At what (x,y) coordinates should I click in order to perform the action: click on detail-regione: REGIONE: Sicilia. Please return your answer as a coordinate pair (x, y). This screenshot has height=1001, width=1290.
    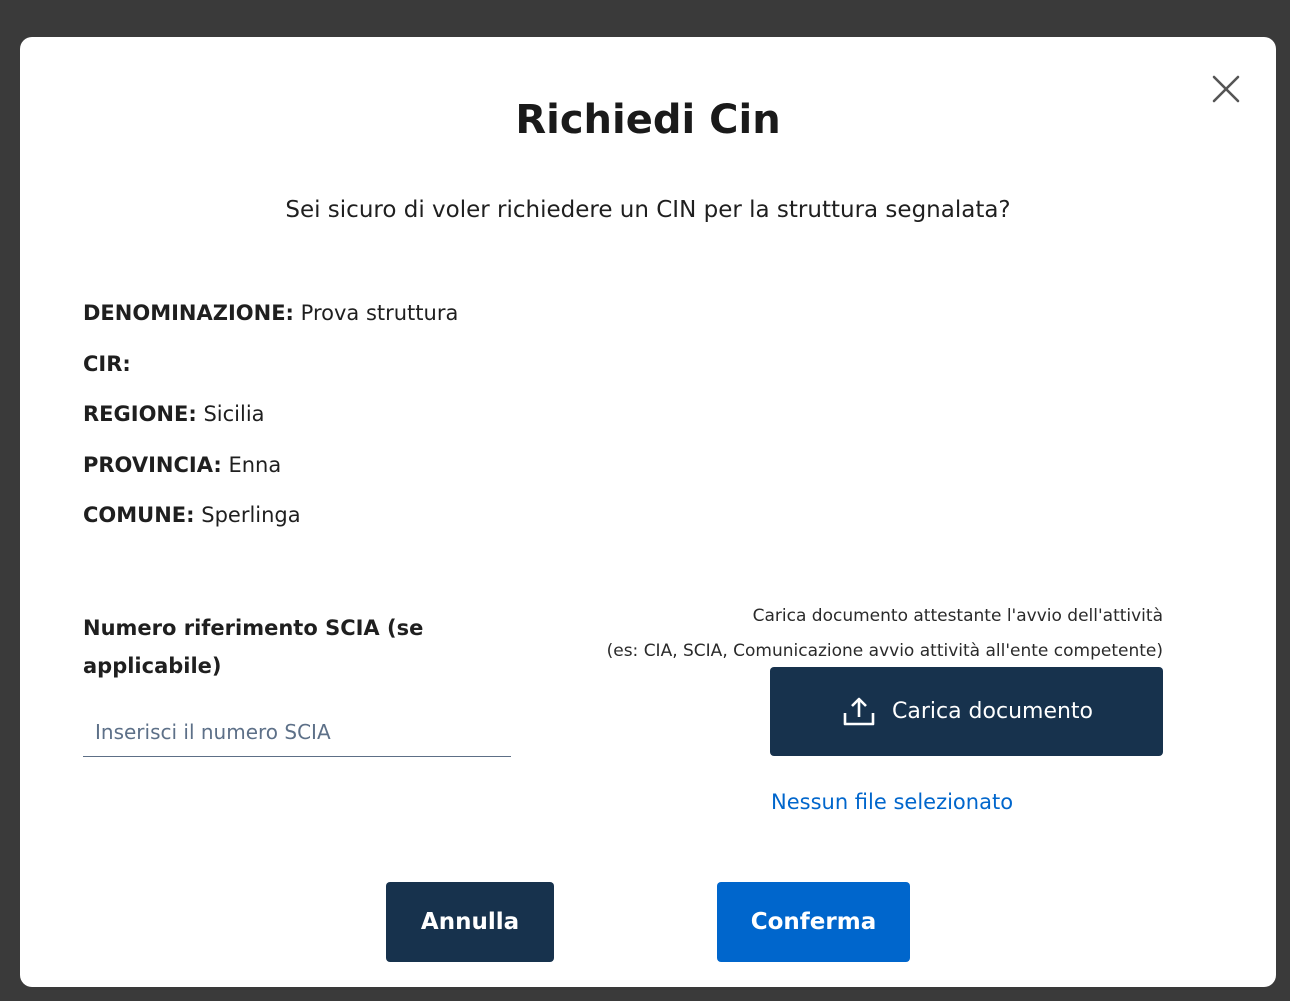
    Looking at the image, I should click on (383, 421).